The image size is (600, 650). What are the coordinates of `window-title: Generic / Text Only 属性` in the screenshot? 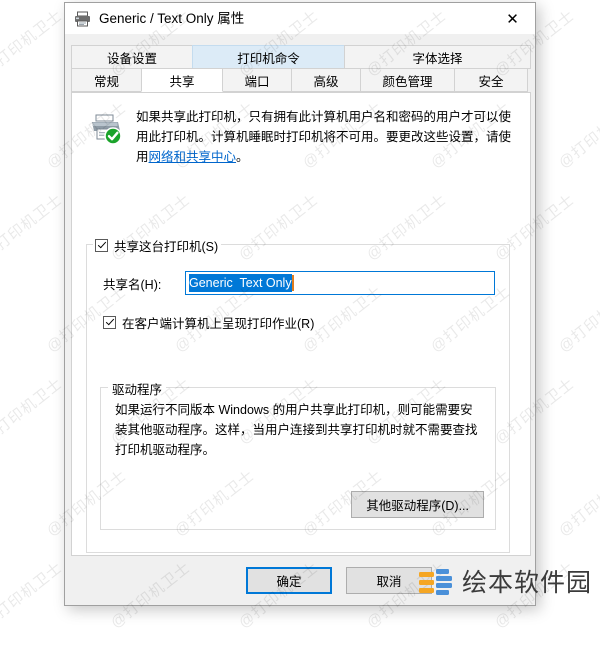 It's located at (172, 18).